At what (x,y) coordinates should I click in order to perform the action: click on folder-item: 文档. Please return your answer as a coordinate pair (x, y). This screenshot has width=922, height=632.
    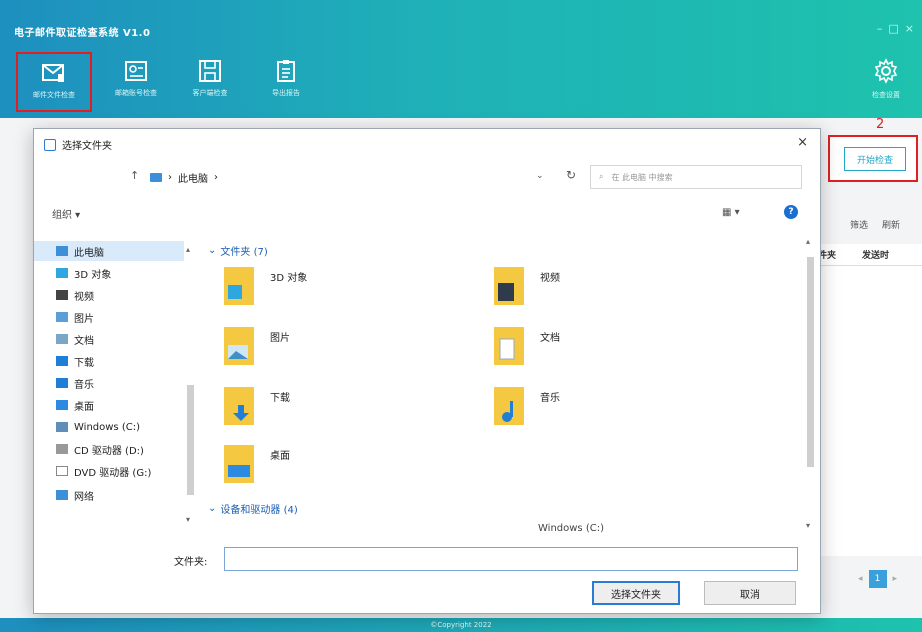
    Looking at the image, I should click on (569, 348).